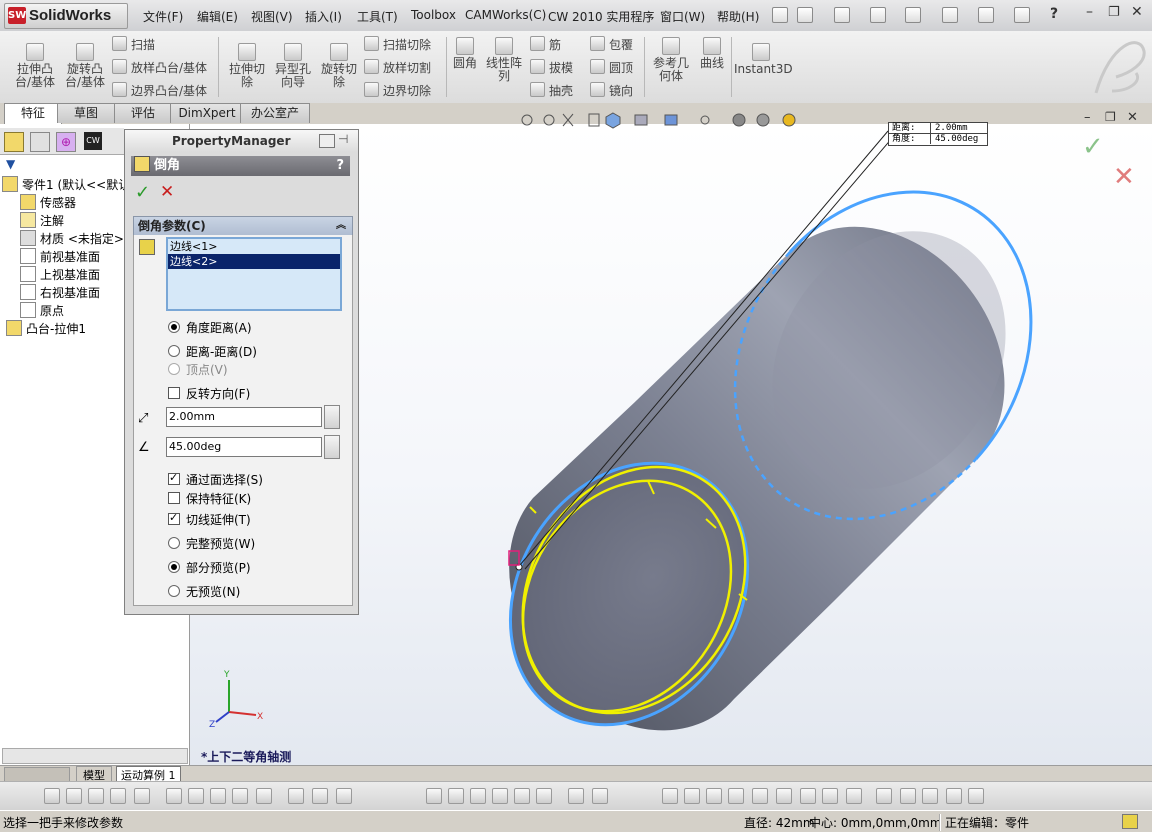 The width and height of the screenshot is (1152, 832). I want to click on menu-insert: 插入(I), so click(323, 16).